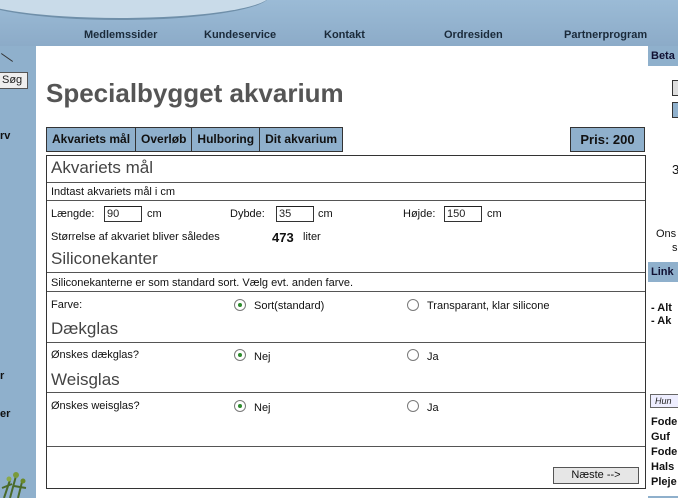 The width and height of the screenshot is (678, 498). I want to click on nav-ordresiden: Ordresiden, so click(473, 35).